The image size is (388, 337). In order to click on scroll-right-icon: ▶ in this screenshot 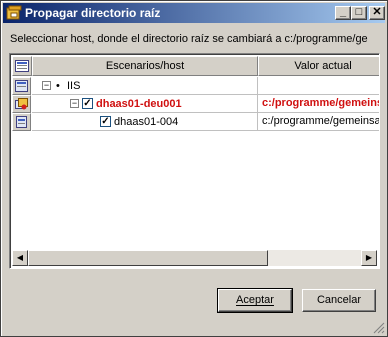, I will do `click(369, 258)`.